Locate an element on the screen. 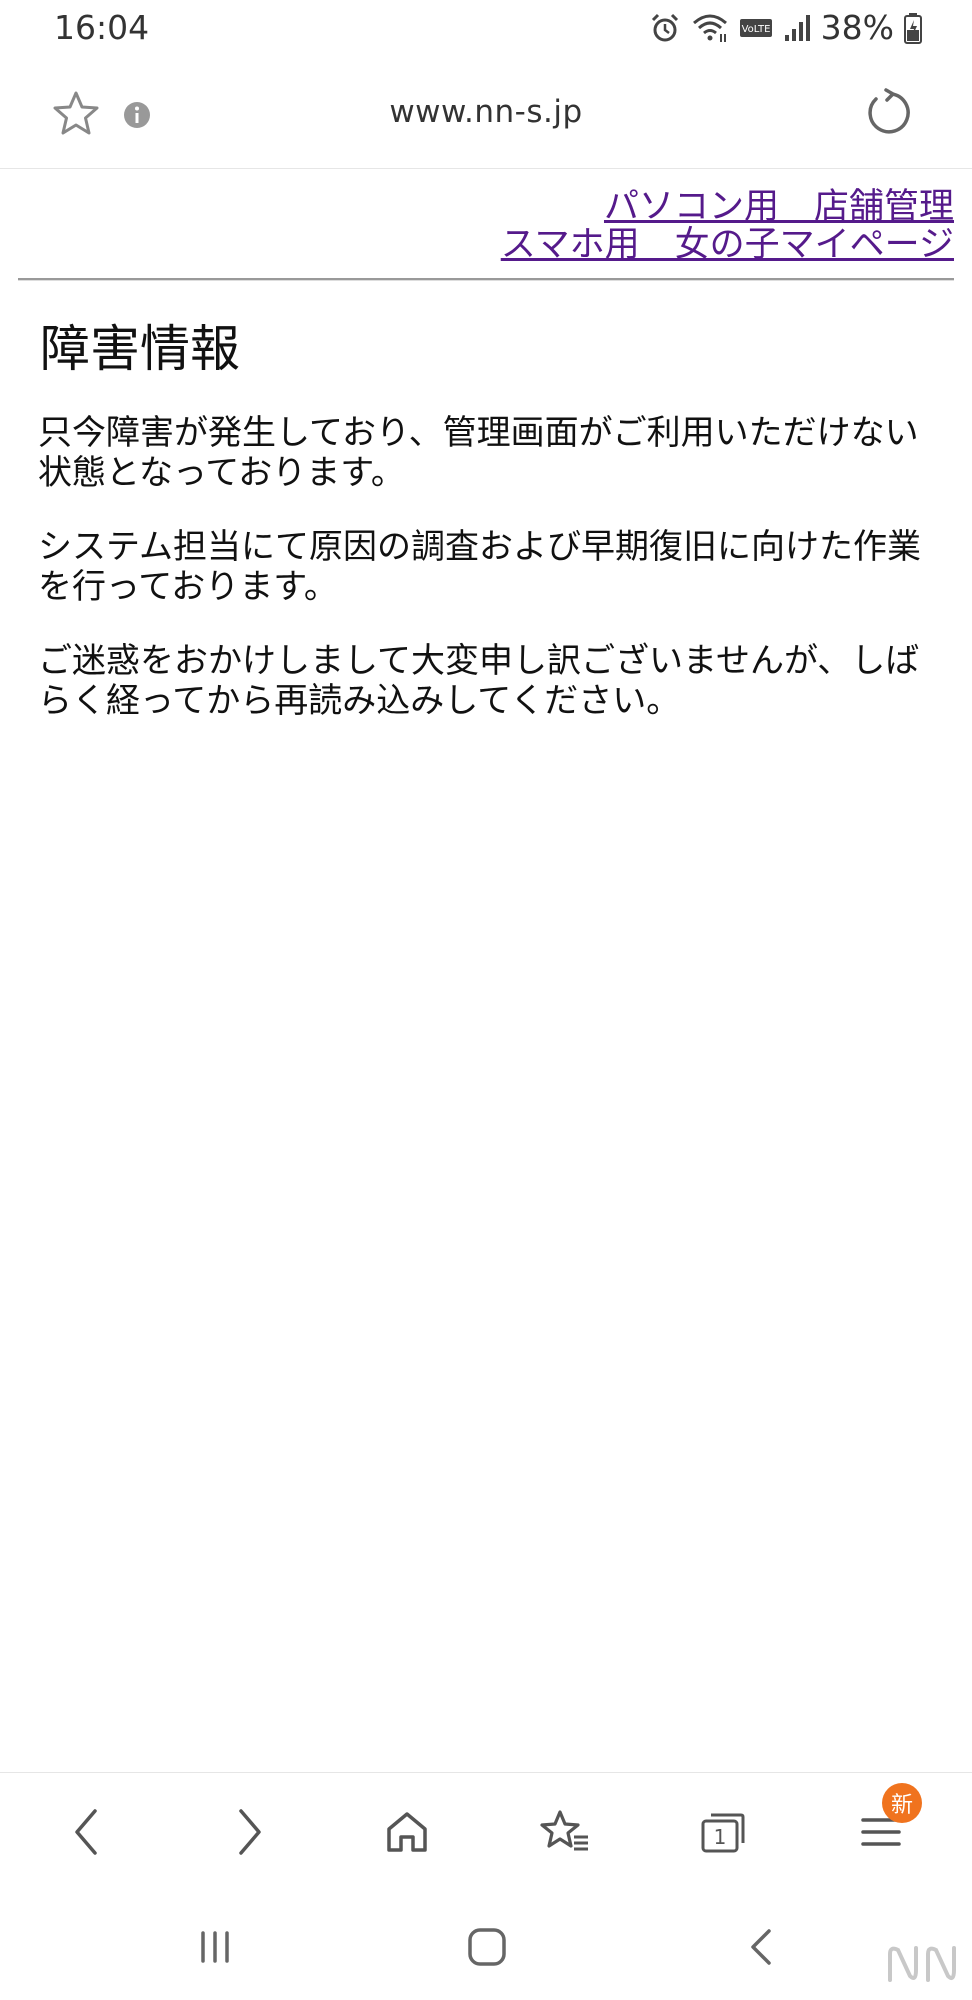 The image size is (972, 2000). link-sp-girl-mypage: スマホ用 女の子マイページ is located at coordinates (477, 245).